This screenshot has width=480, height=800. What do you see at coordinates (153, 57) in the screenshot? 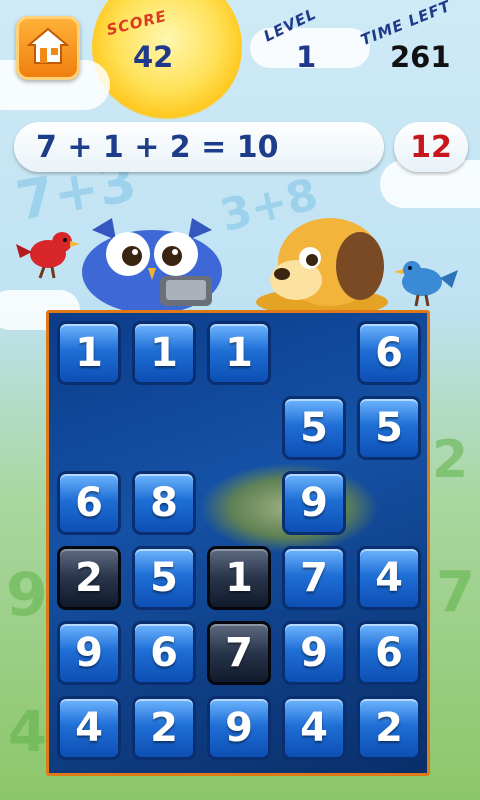
I see `score-value: 42` at bounding box center [153, 57].